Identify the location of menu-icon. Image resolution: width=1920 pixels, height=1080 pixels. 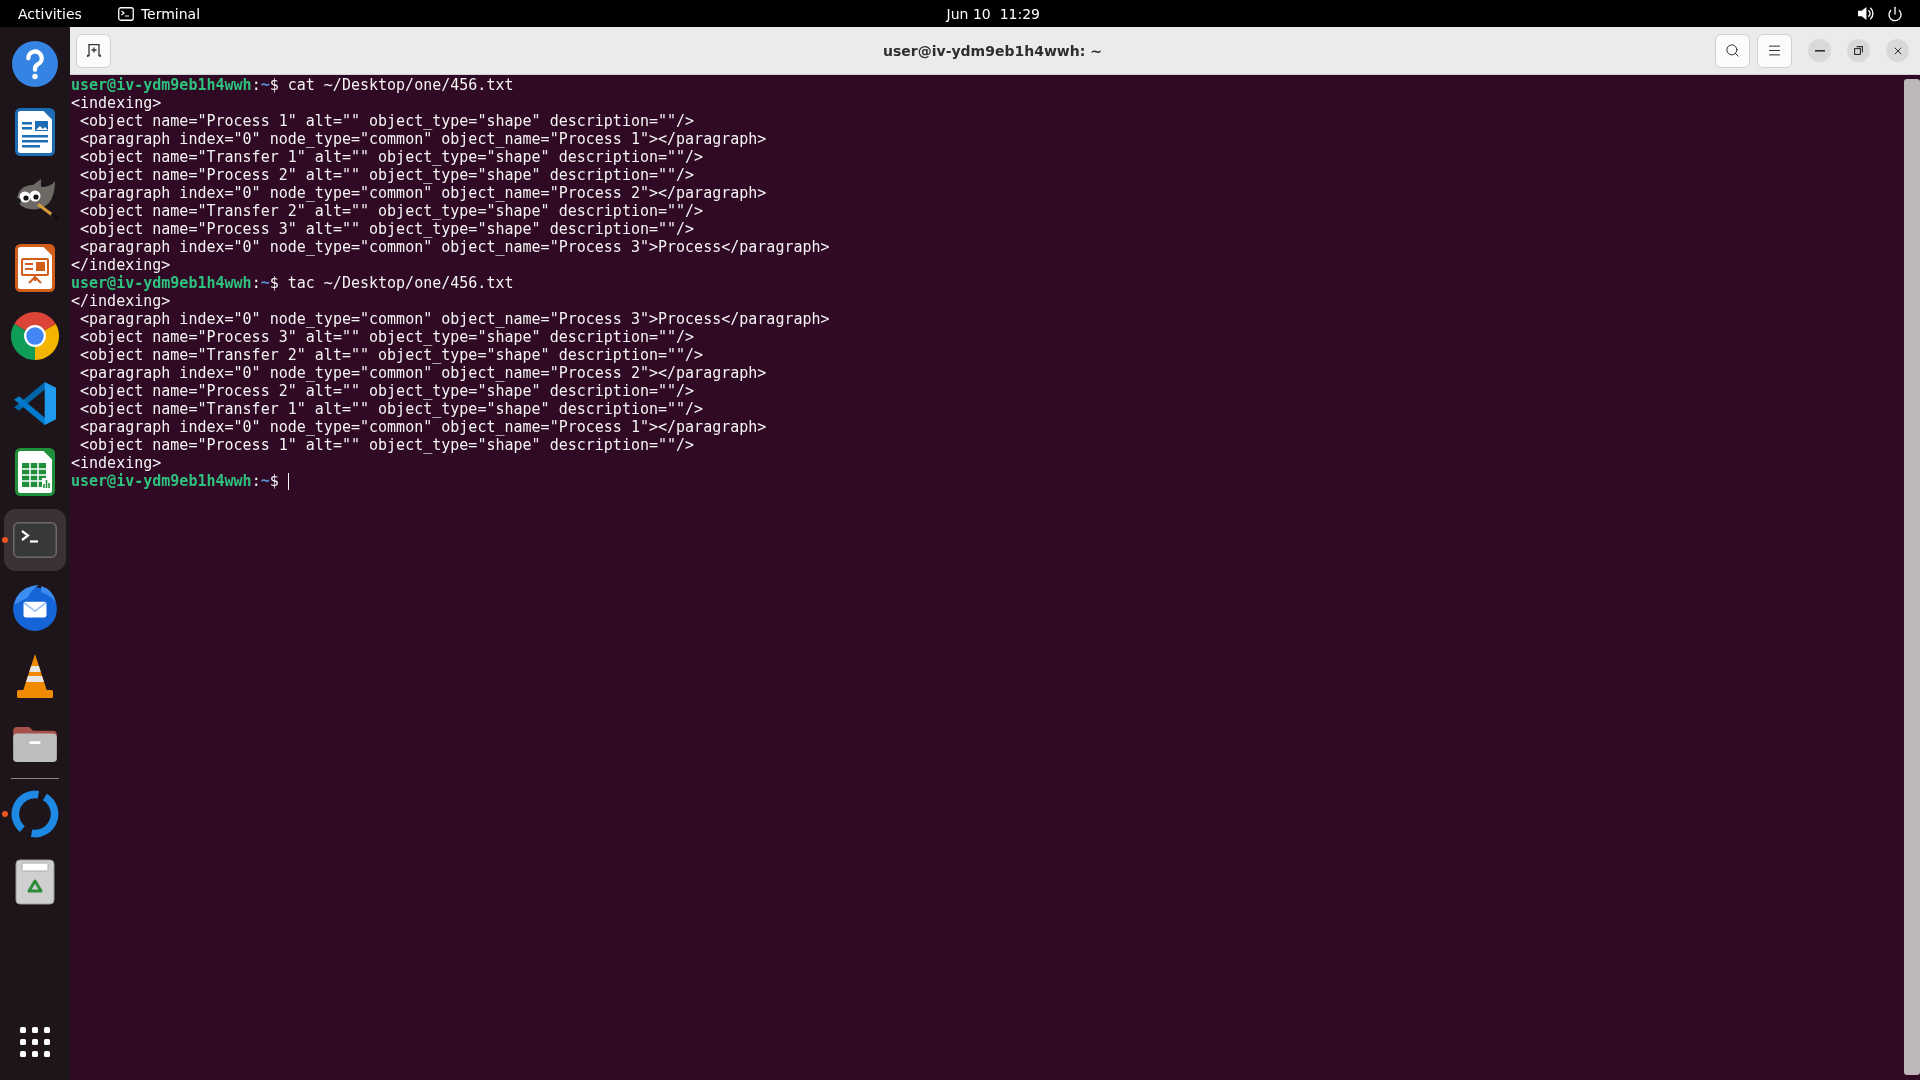
(1774, 50).